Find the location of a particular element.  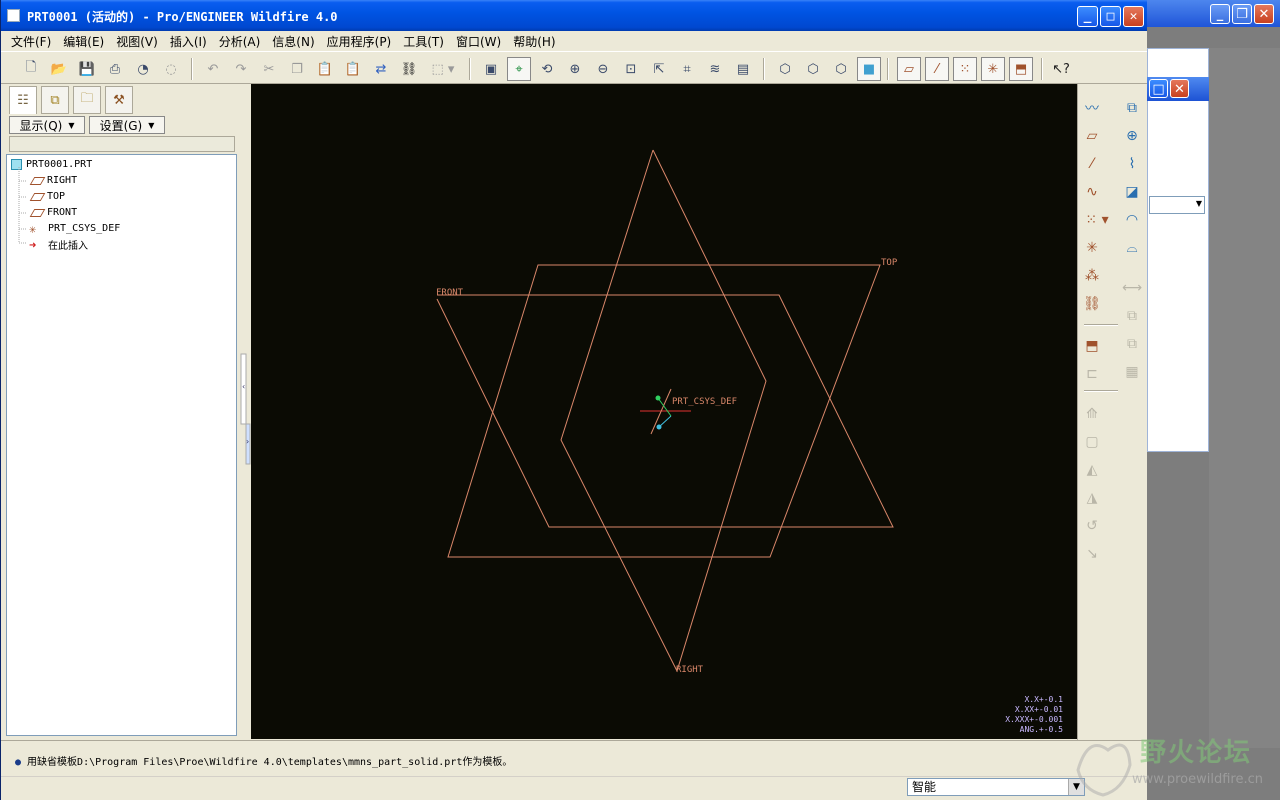

datum-axis-tool-icon: ⁄ is located at coordinates (1092, 164).